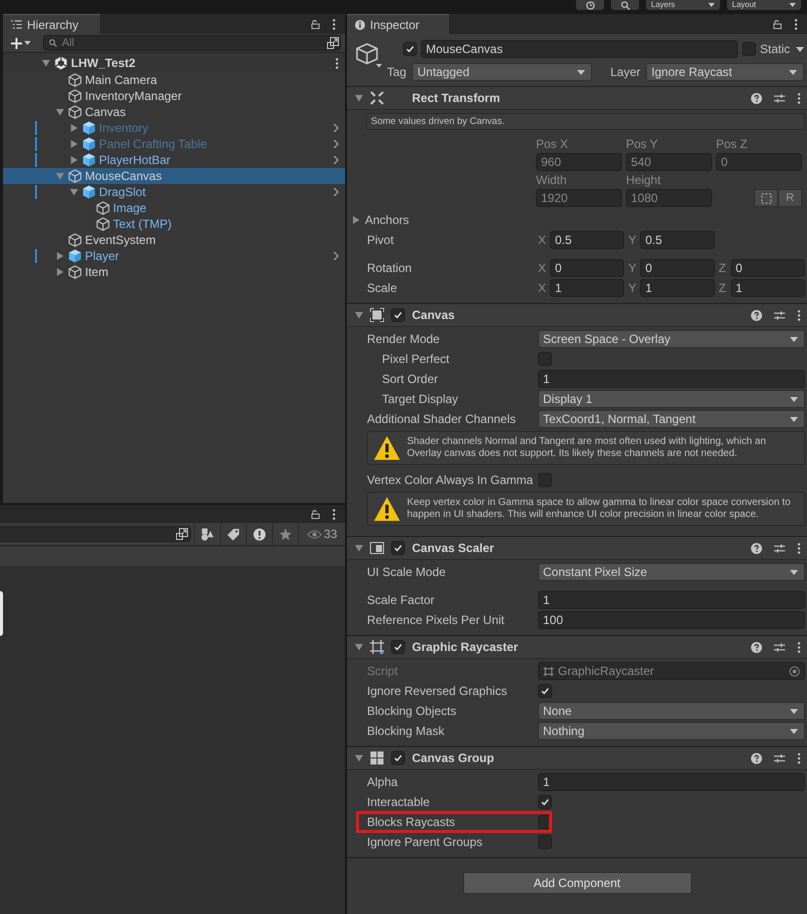  I want to click on dropdown: Nothing, so click(671, 731).